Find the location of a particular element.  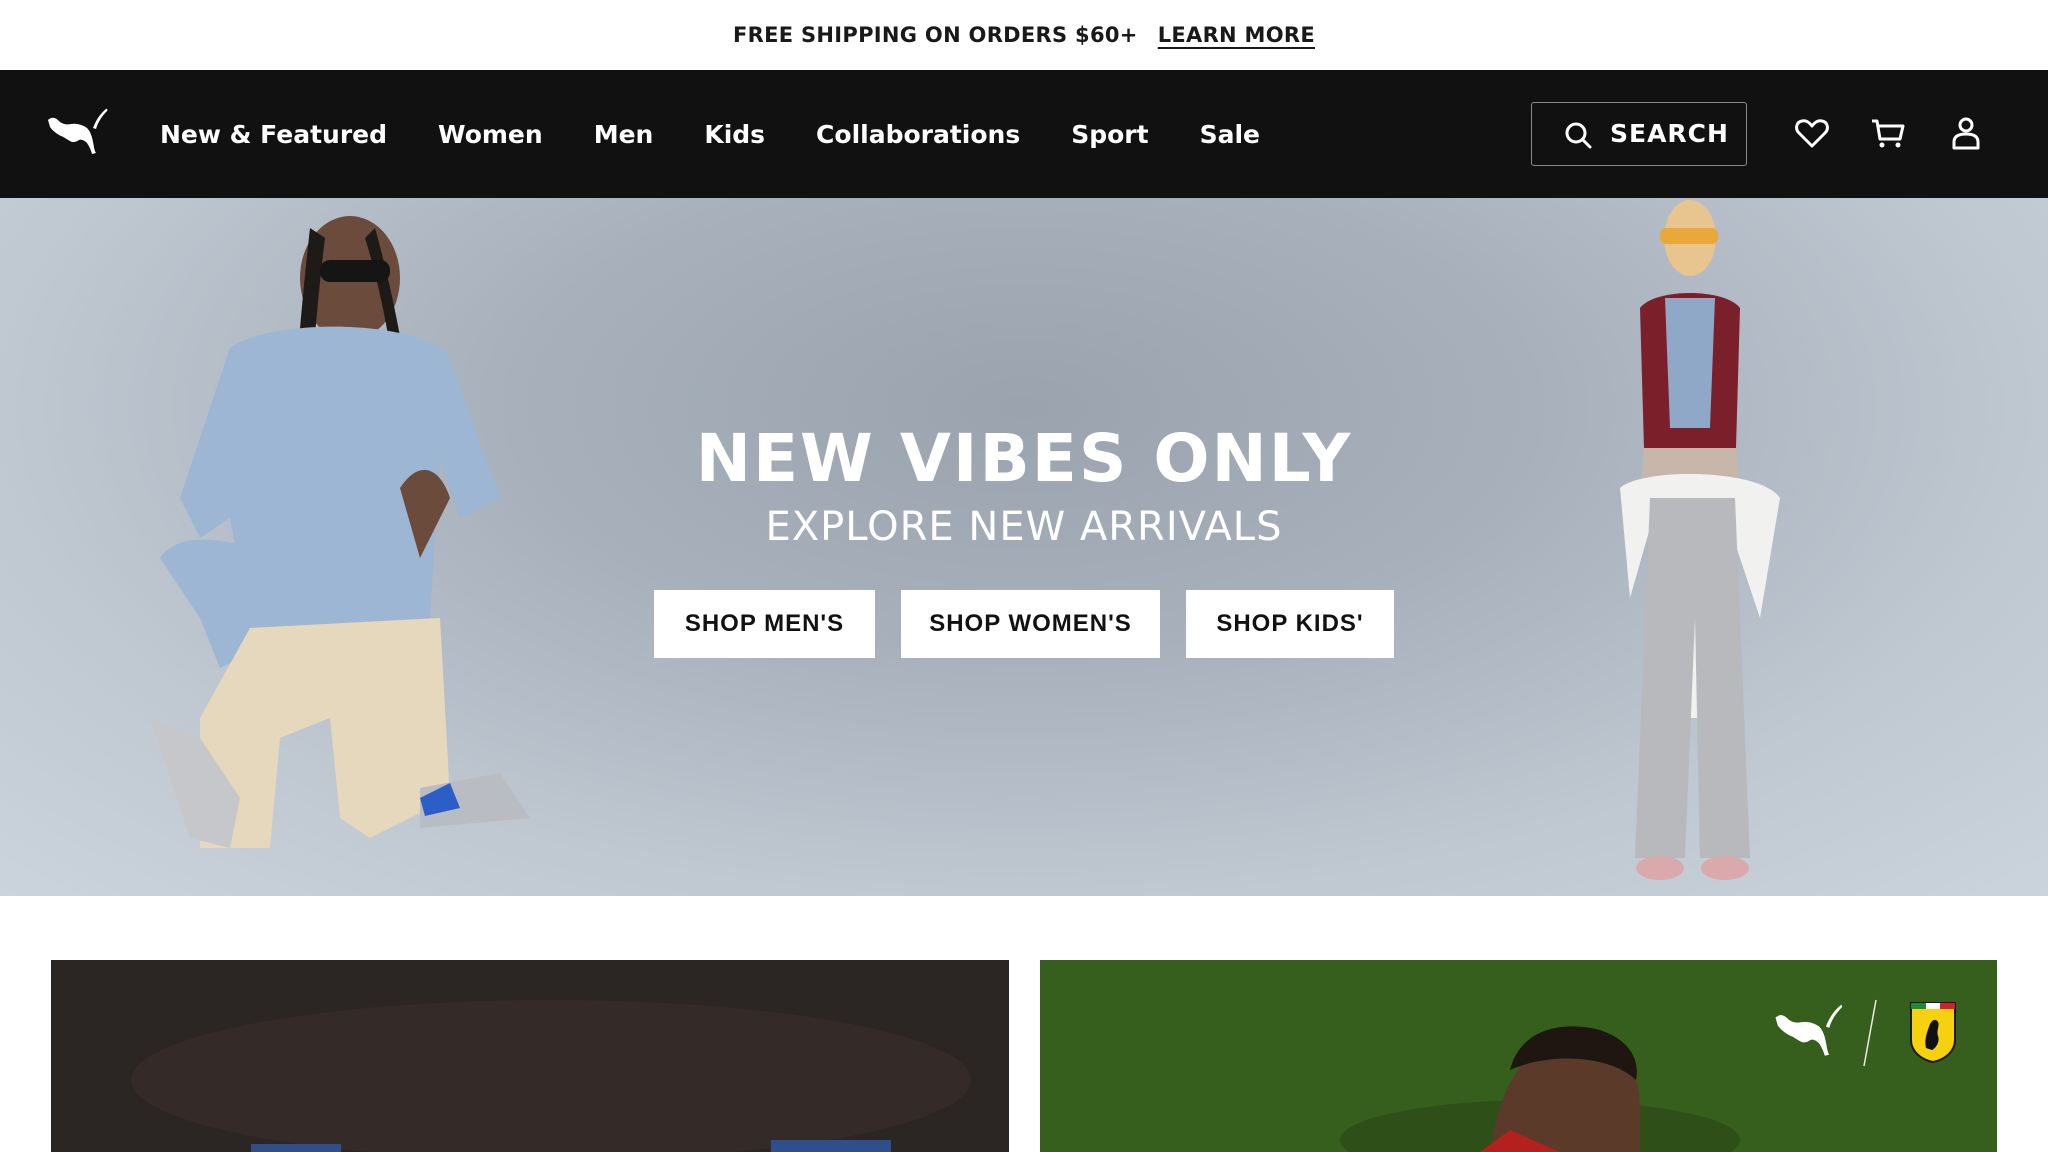

cart-icon is located at coordinates (1888, 133).